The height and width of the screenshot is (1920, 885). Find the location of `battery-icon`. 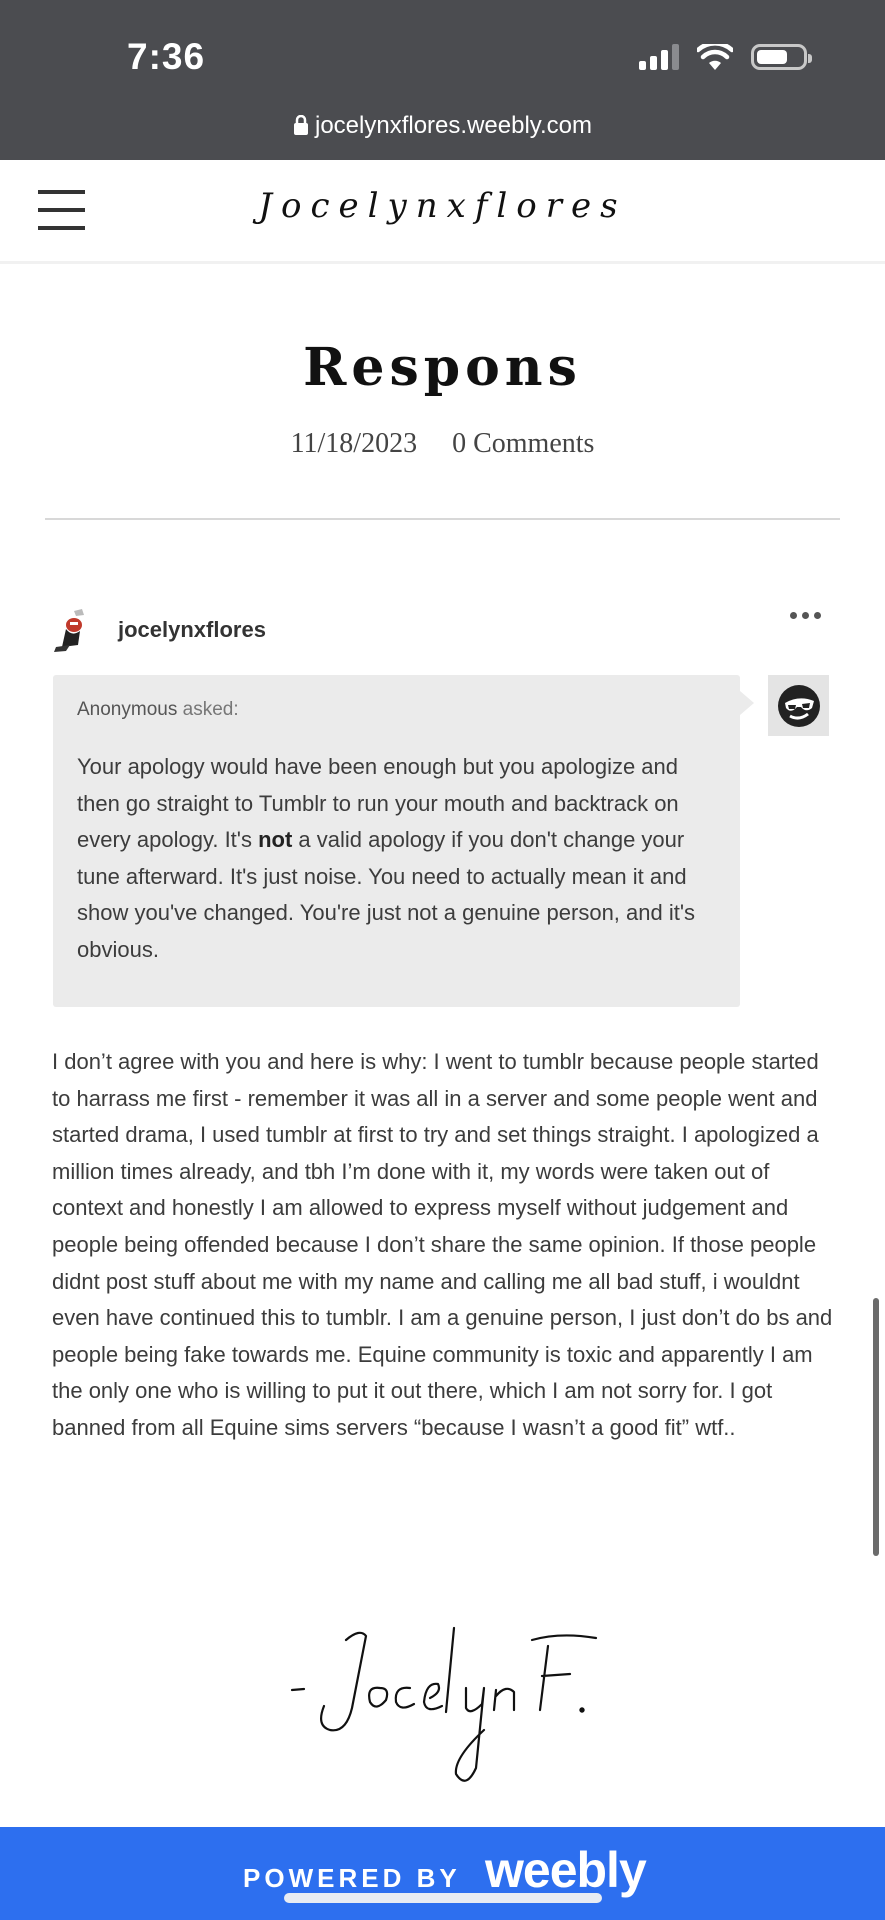

battery-icon is located at coordinates (781, 57).